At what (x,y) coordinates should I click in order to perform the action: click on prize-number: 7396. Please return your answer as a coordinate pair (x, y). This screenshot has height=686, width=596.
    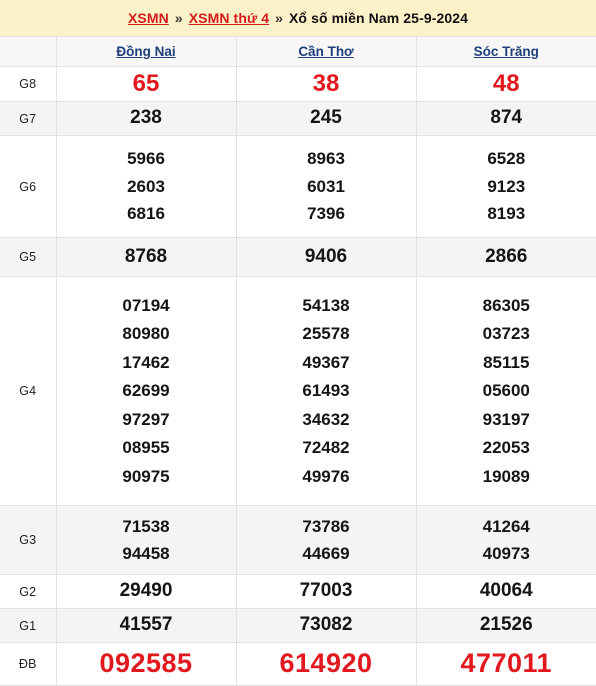
    Looking at the image, I should click on (326, 213).